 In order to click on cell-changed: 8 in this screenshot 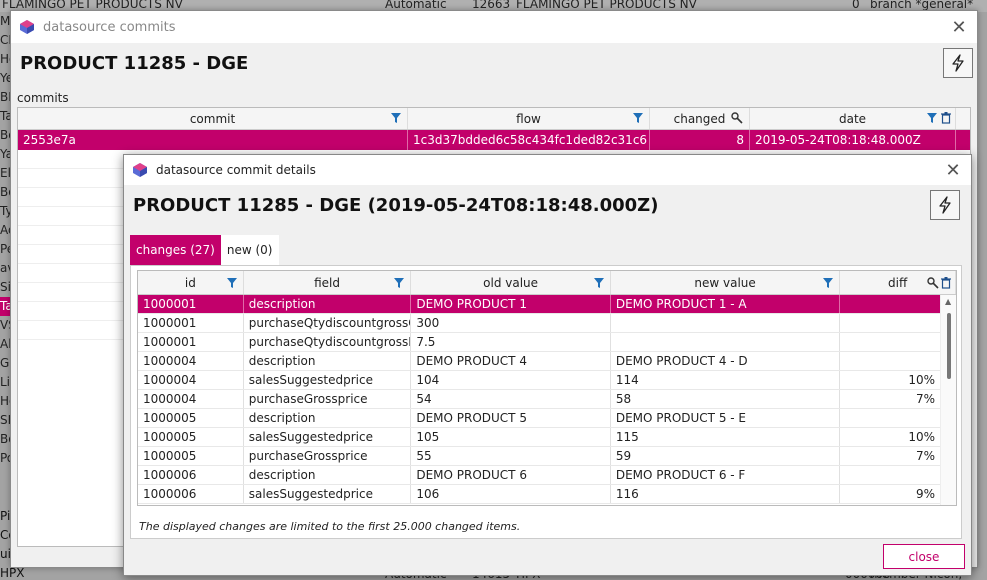, I will do `click(700, 140)`.